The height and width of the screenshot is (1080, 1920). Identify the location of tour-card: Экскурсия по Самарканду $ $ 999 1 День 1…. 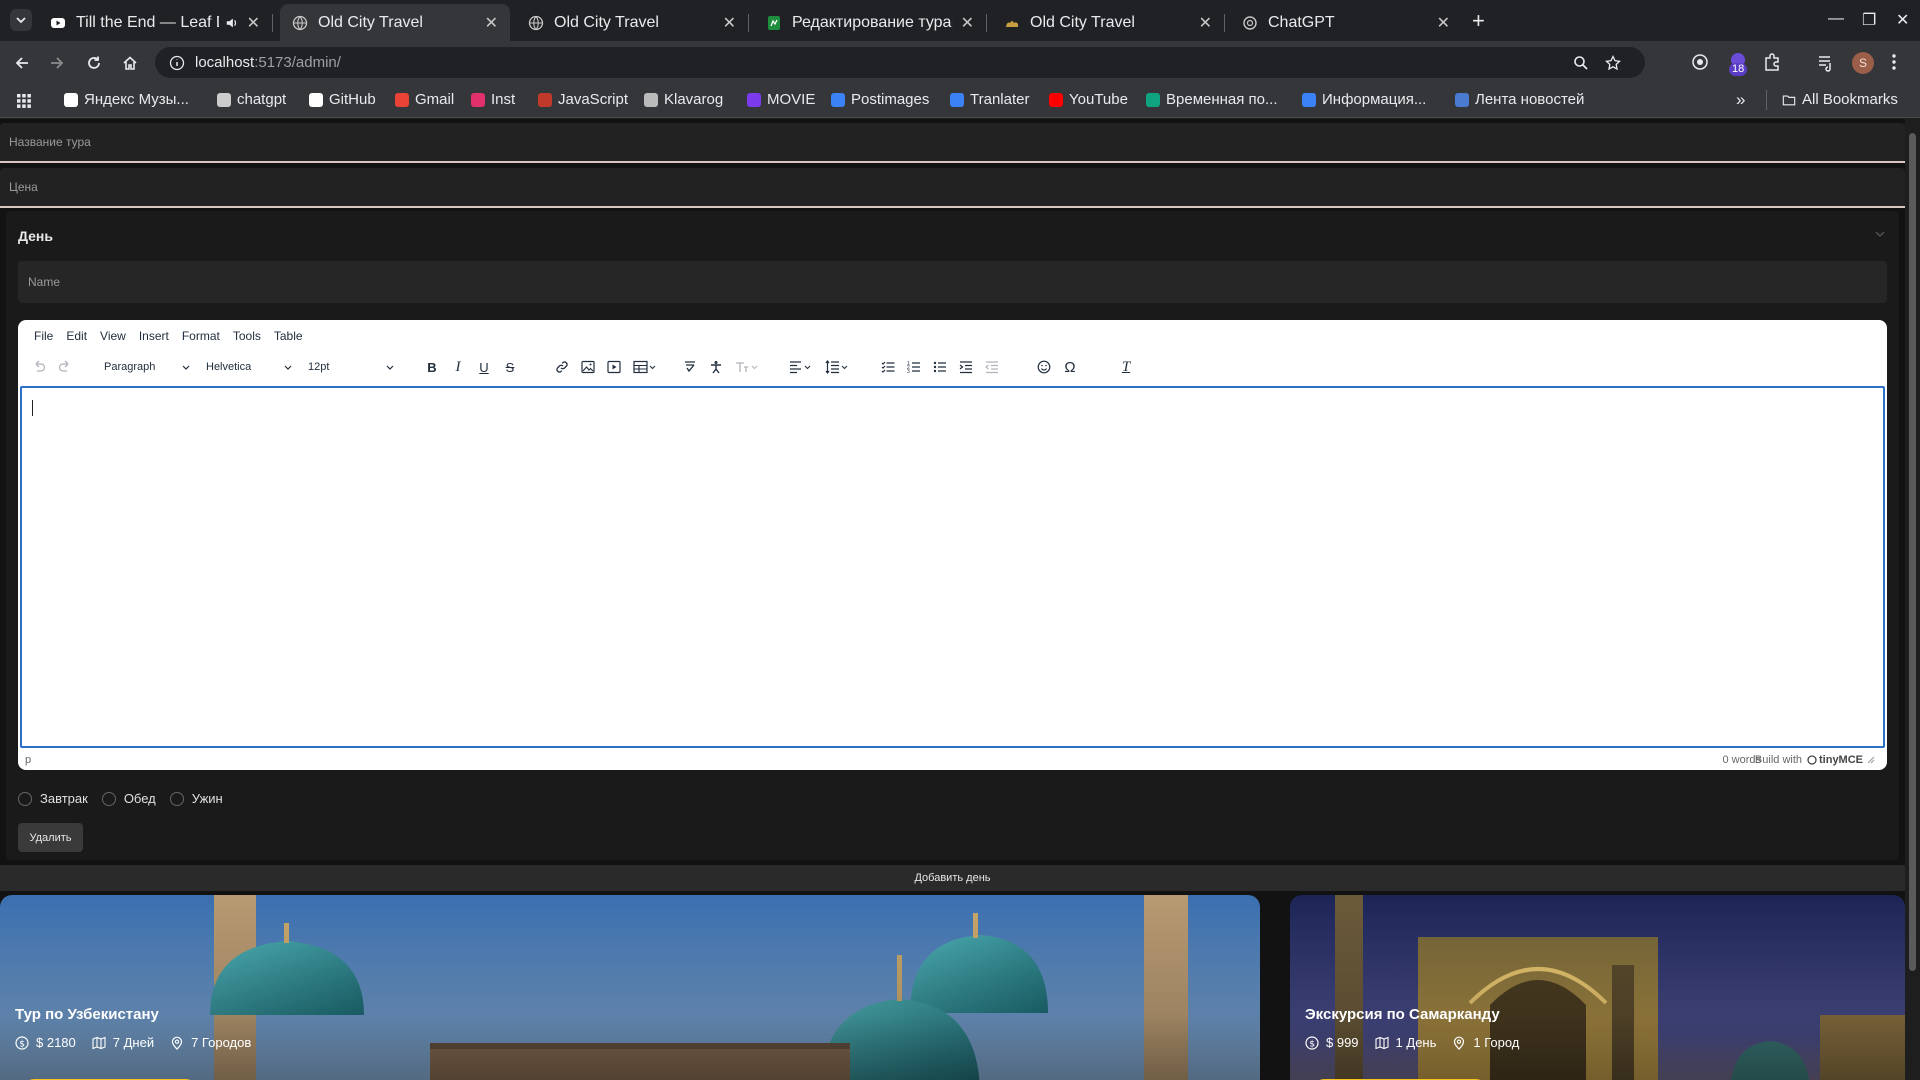
(1597, 987).